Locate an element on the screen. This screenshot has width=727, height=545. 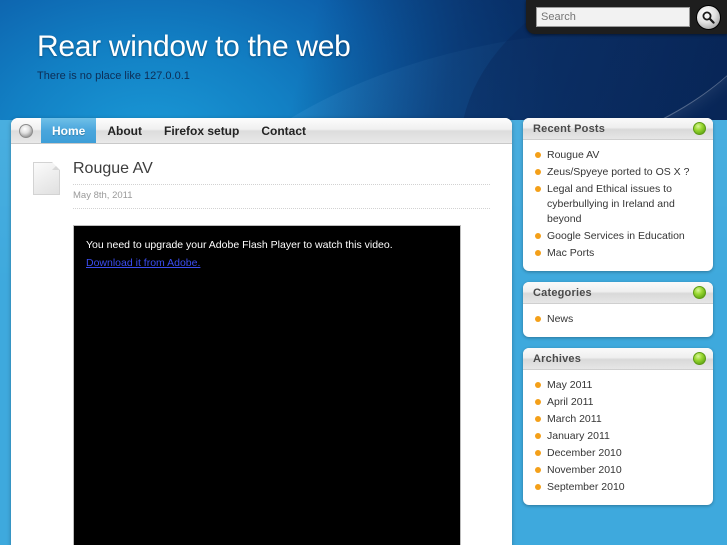
primary-navigation: Home About Firefox setup Contact is located at coordinates (261, 131).